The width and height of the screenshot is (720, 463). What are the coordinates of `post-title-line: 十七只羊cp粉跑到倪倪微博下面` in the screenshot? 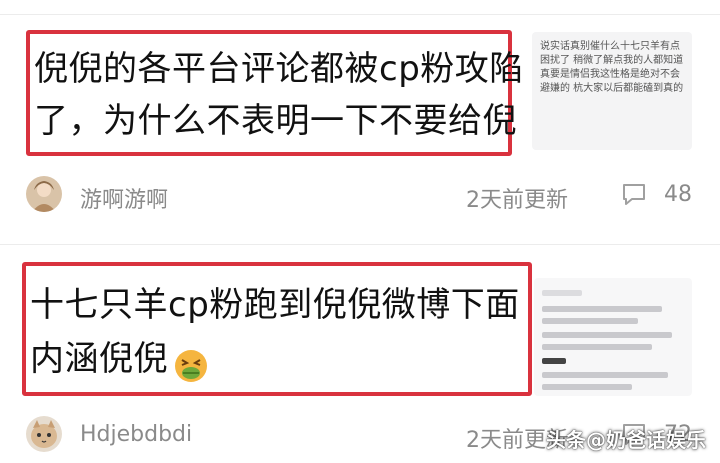 It's located at (275, 305).